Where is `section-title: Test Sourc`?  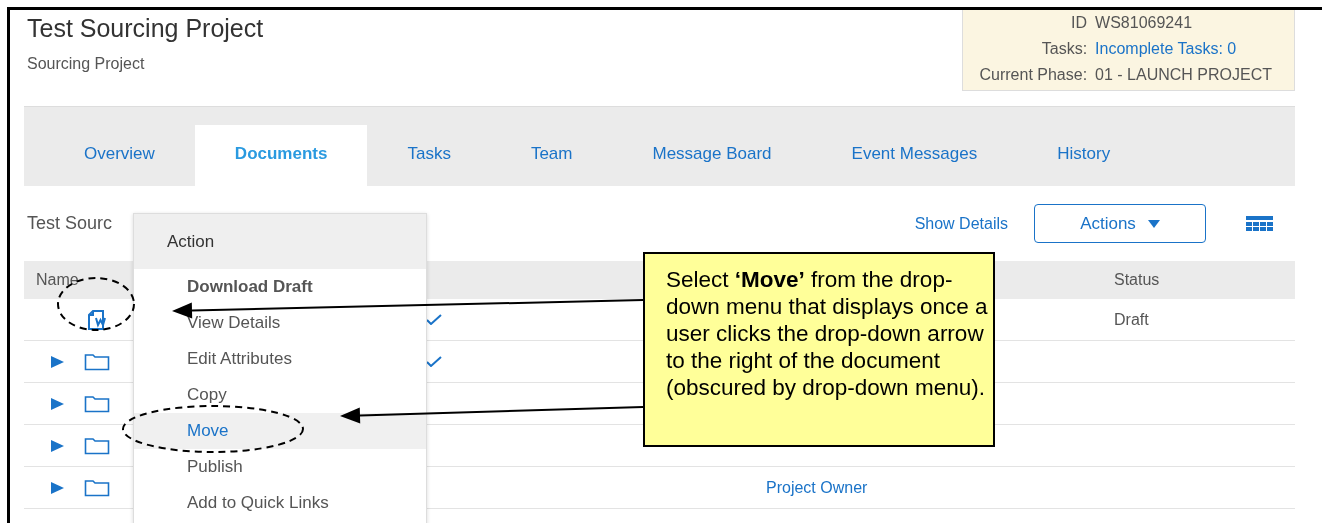
section-title: Test Sourc is located at coordinates (70, 223).